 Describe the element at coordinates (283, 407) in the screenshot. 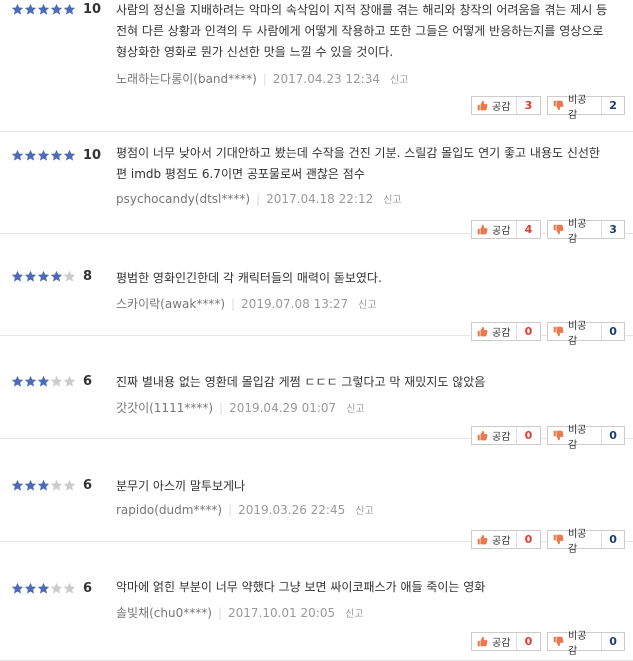

I see `review-date: 2019.04.29 01:07` at that location.